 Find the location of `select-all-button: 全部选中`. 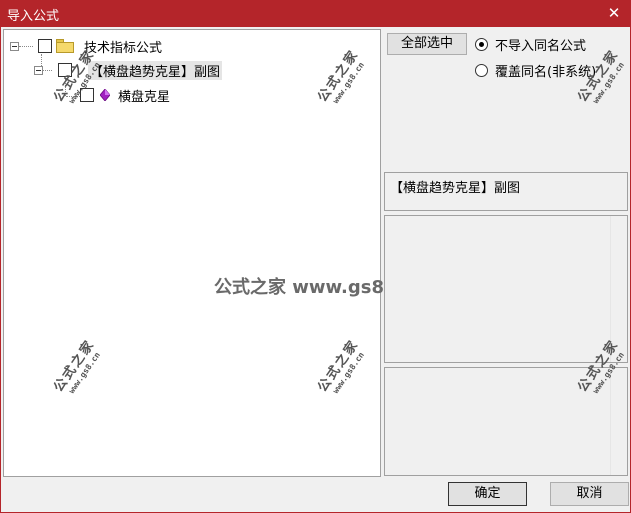

select-all-button: 全部选中 is located at coordinates (427, 44).